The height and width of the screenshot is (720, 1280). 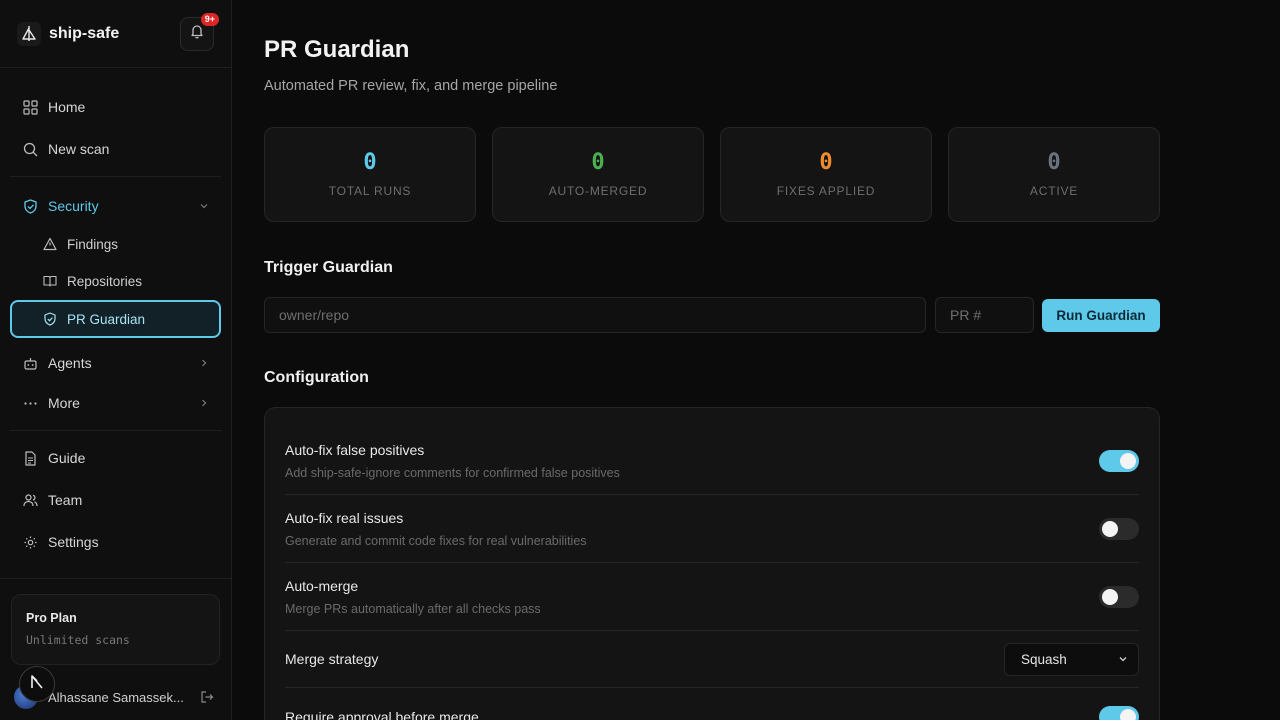 What do you see at coordinates (105, 281) in the screenshot?
I see `sidebar-item-label: Repositories` at bounding box center [105, 281].